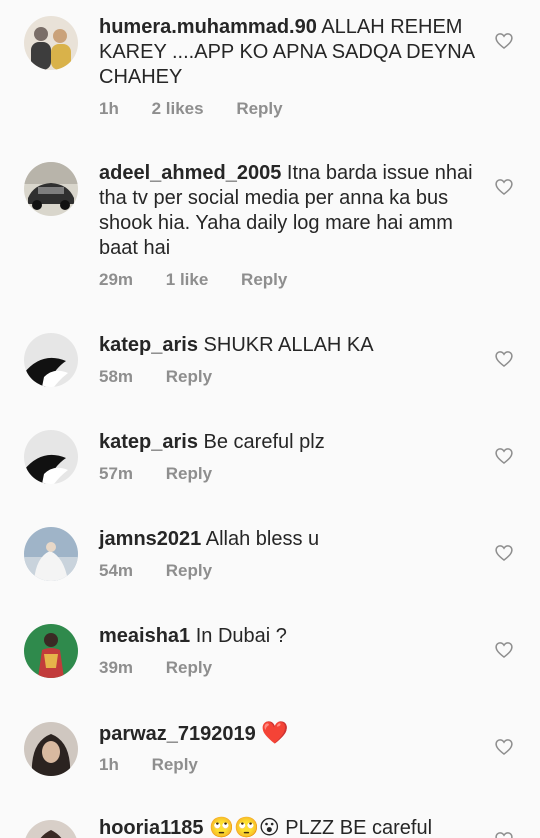  Describe the element at coordinates (208, 27) in the screenshot. I see `username: humera.muhammad.90` at that location.